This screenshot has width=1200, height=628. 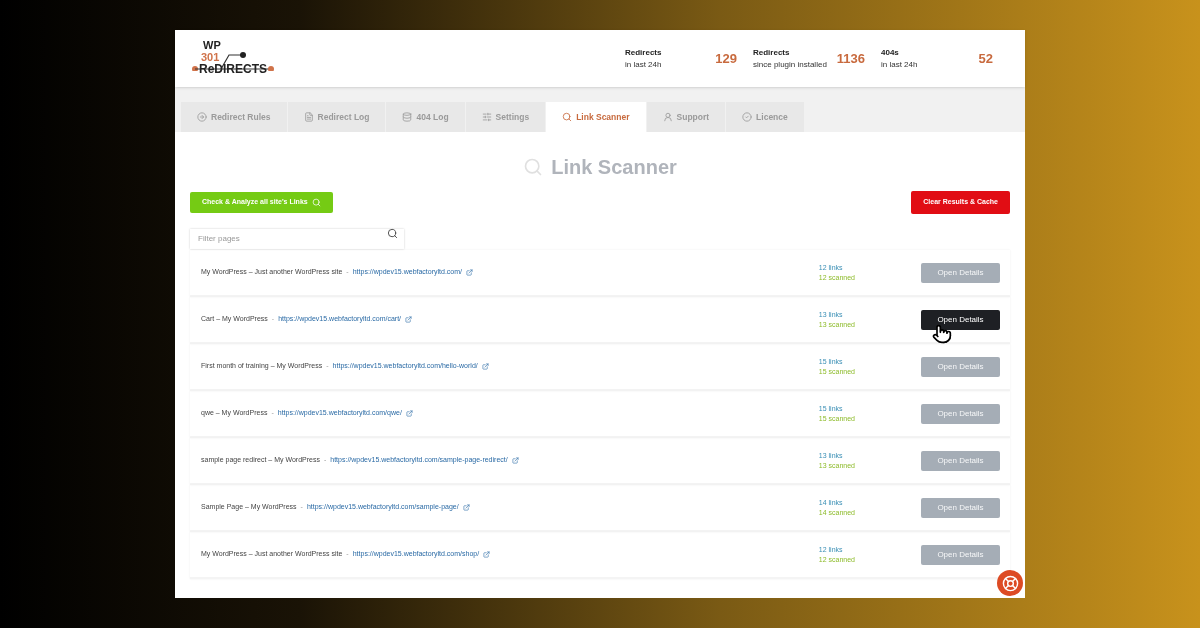 I want to click on sliders-icon, so click(x=486, y=117).